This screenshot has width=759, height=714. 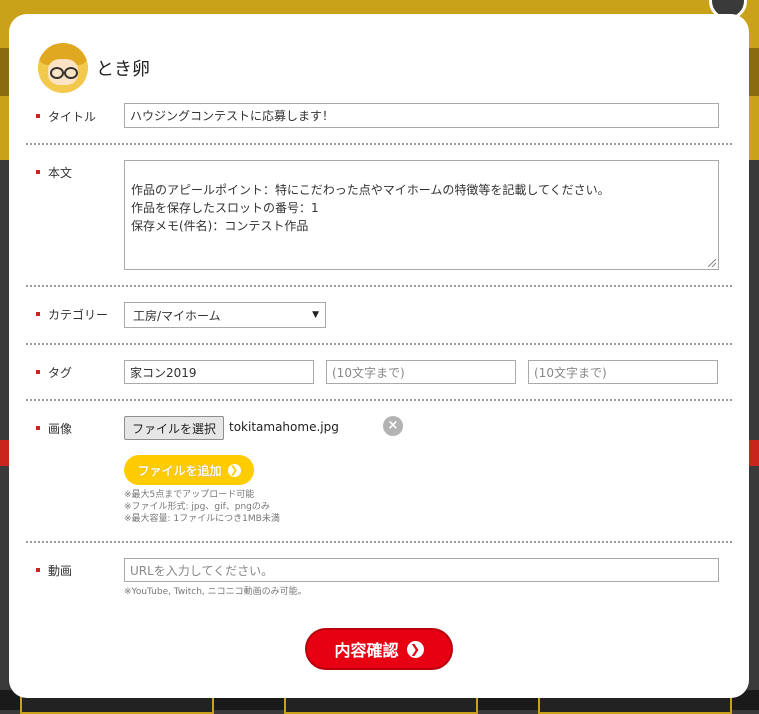 What do you see at coordinates (189, 470) in the screenshot?
I see `add-file-button: ファイルを追加 ❯` at bounding box center [189, 470].